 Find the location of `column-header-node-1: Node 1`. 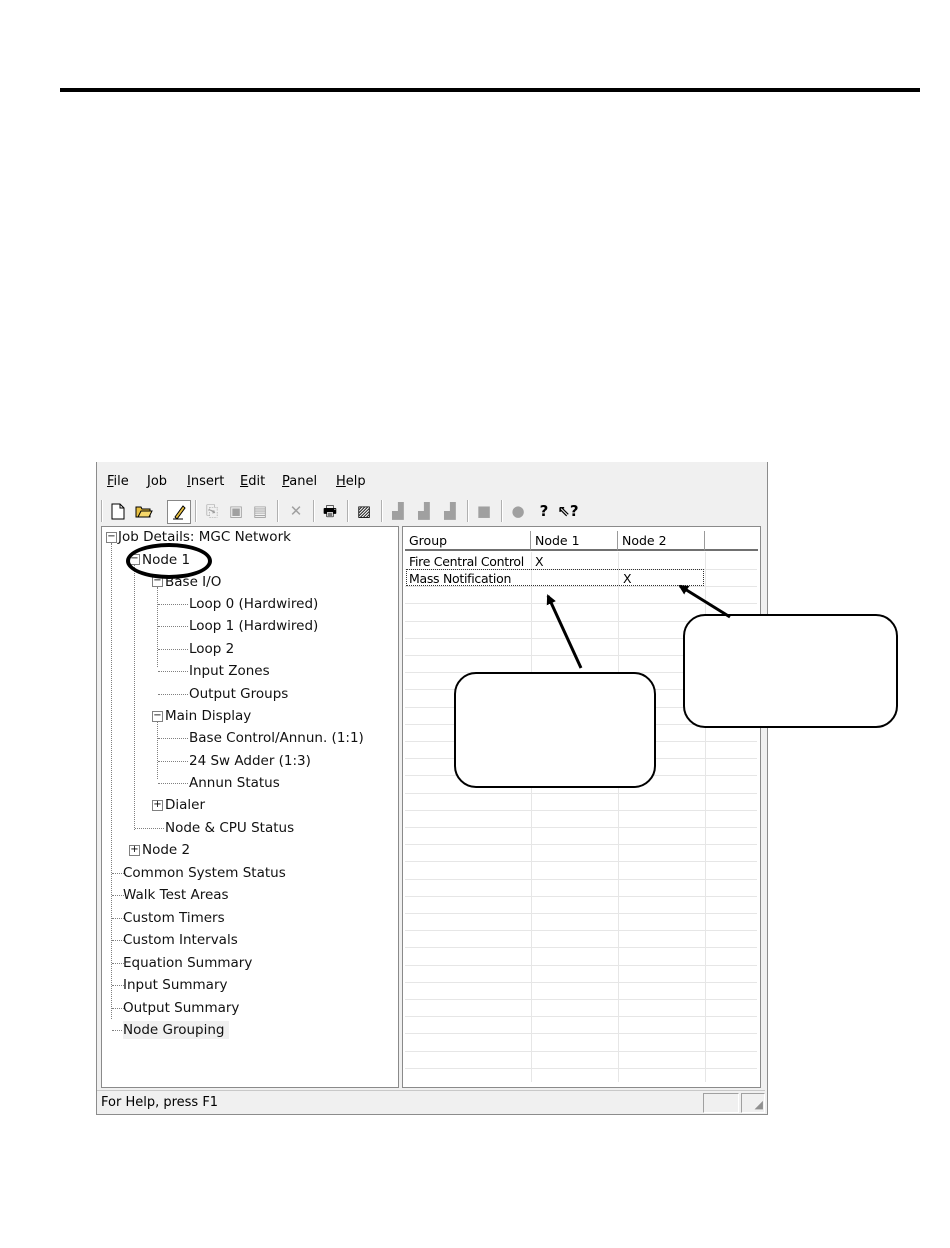

column-header-node-1: Node 1 is located at coordinates (574, 541).